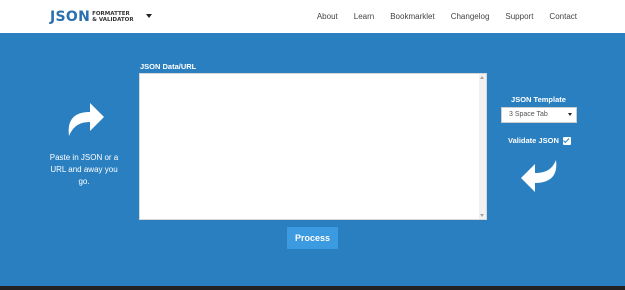 The image size is (625, 290). Describe the element at coordinates (113, 20) in the screenshot. I see `logo-subtitle-line2: & VALIDATOR` at that location.